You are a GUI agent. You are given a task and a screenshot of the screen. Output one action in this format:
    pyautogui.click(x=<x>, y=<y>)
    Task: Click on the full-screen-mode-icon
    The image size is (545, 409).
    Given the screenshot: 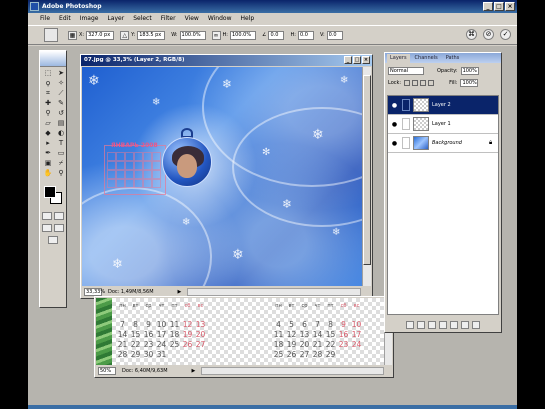 What is the action you would take?
    pyautogui.click(x=59, y=228)
    